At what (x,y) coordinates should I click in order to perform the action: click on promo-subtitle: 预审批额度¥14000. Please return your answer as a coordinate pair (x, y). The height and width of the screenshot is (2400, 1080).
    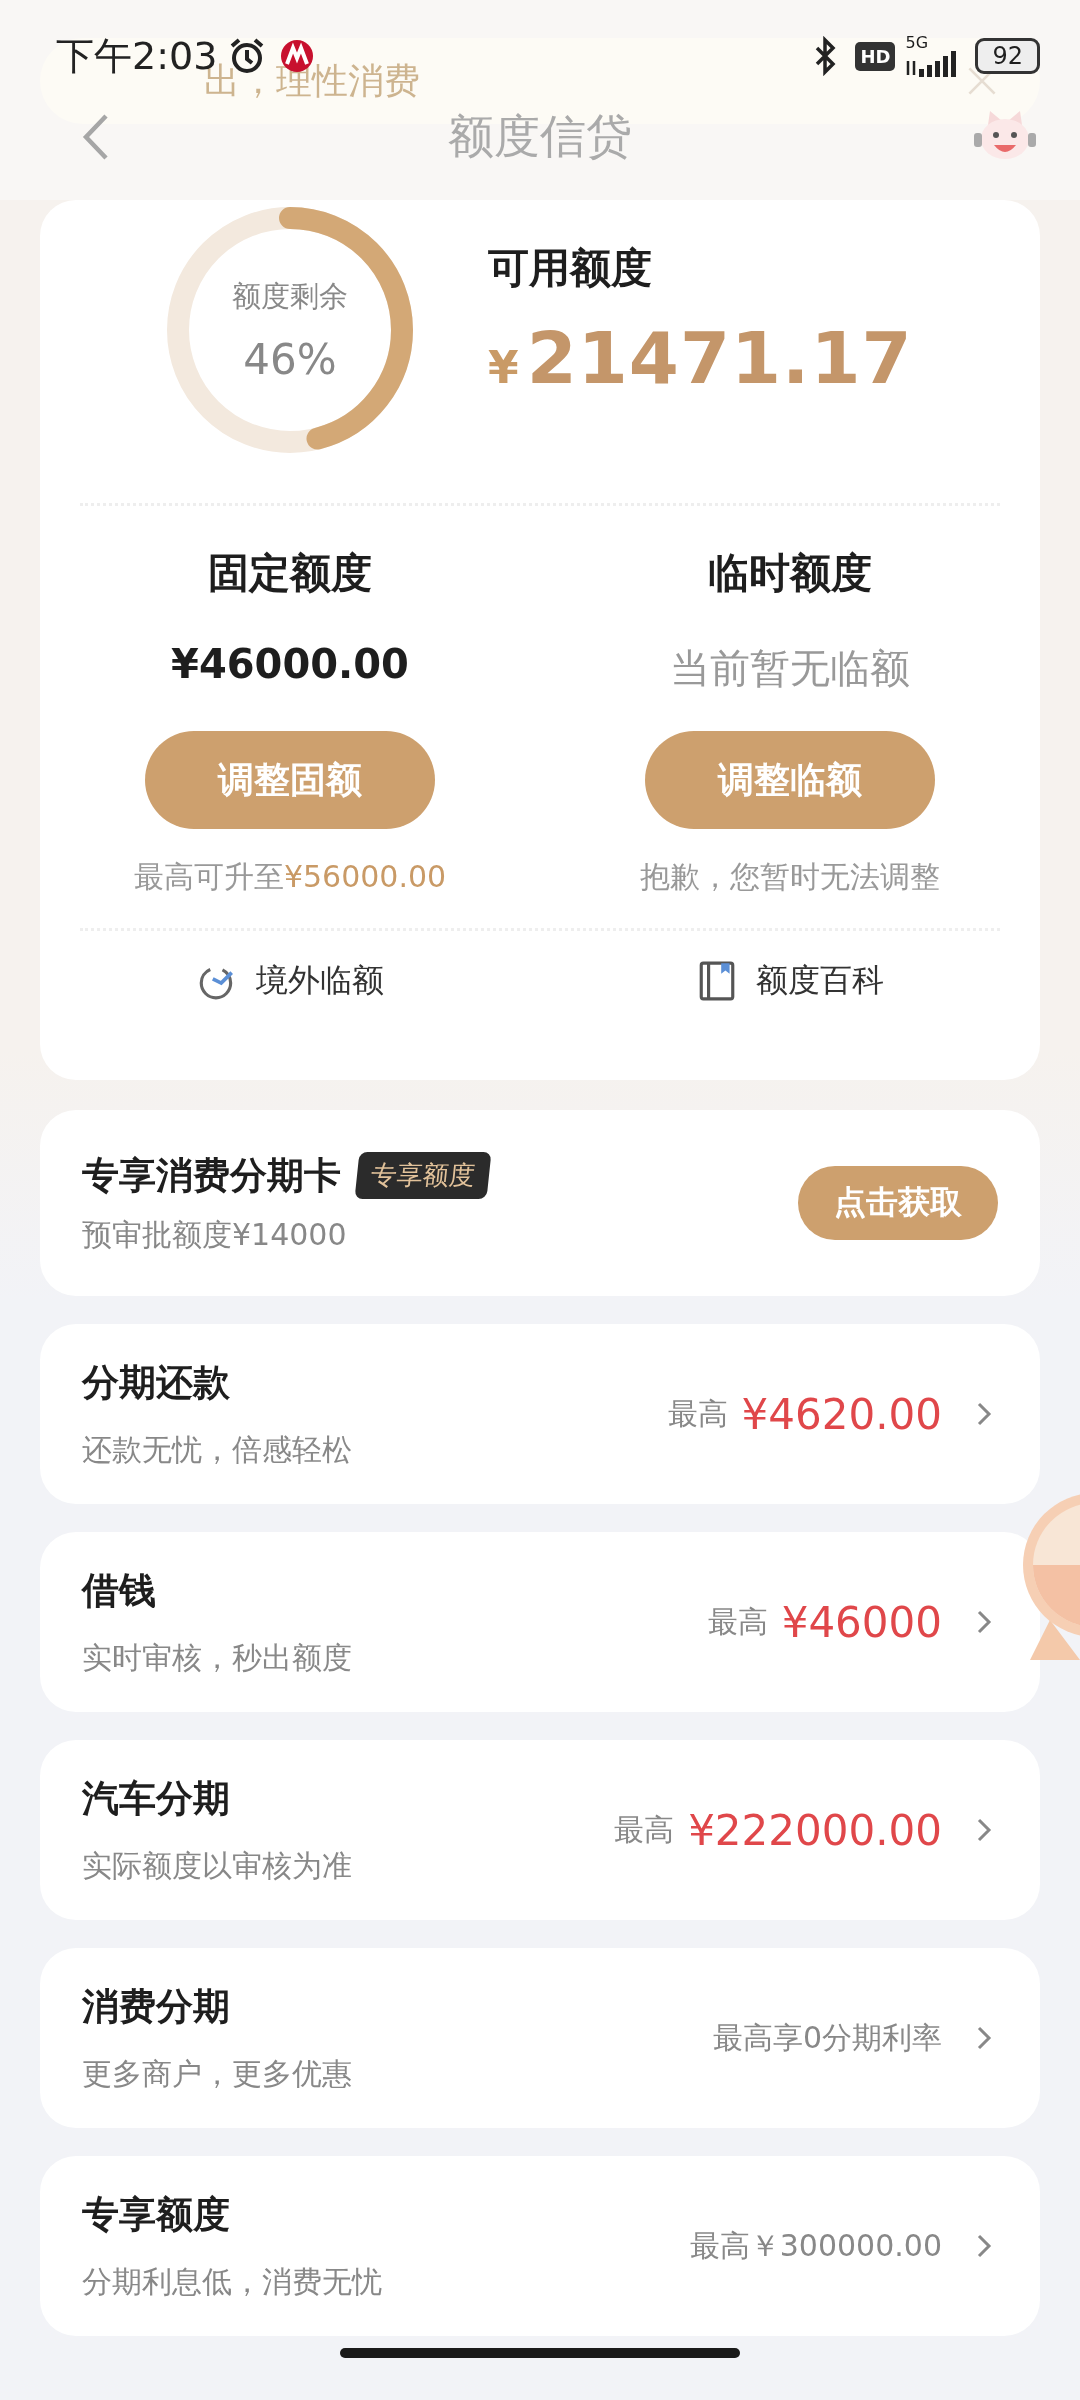
    Looking at the image, I should click on (215, 1234).